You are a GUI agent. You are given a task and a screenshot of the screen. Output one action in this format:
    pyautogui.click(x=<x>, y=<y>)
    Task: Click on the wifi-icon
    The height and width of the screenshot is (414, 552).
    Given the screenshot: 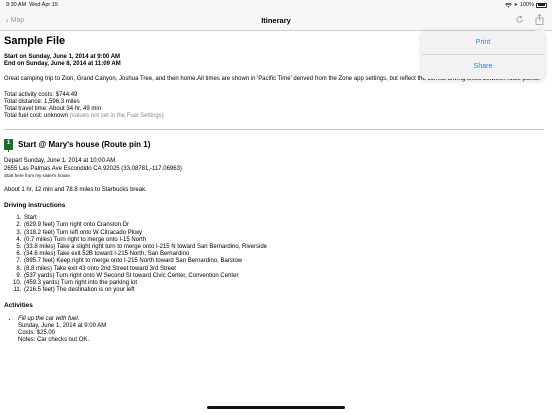 What is the action you would take?
    pyautogui.click(x=508, y=5)
    